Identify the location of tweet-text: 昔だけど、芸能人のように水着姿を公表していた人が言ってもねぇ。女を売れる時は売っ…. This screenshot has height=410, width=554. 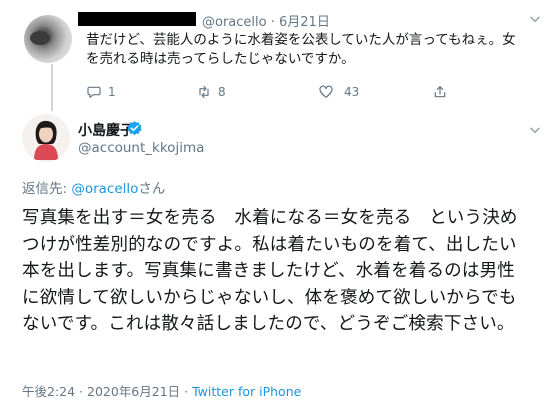
(301, 49).